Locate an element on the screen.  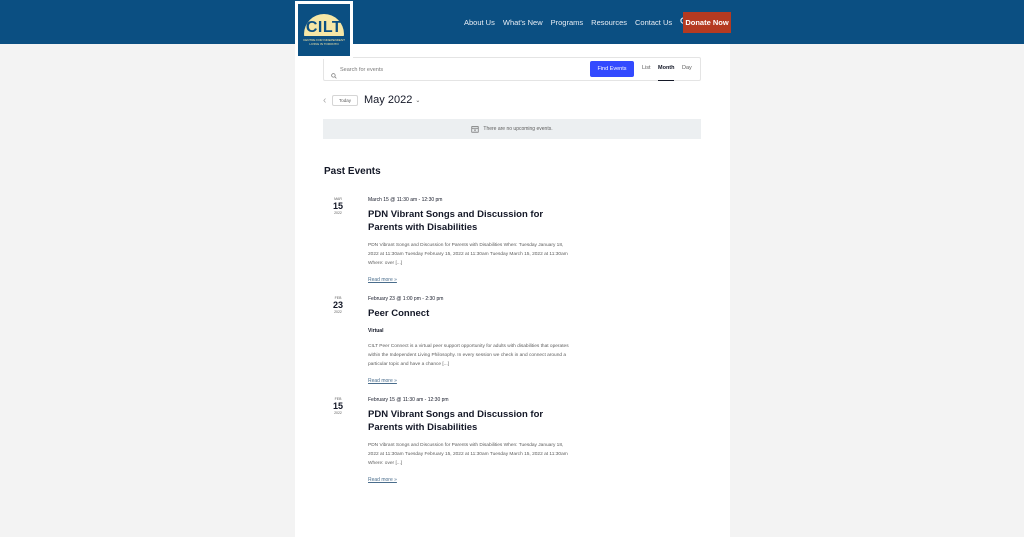
tab-list: List is located at coordinates (646, 68).